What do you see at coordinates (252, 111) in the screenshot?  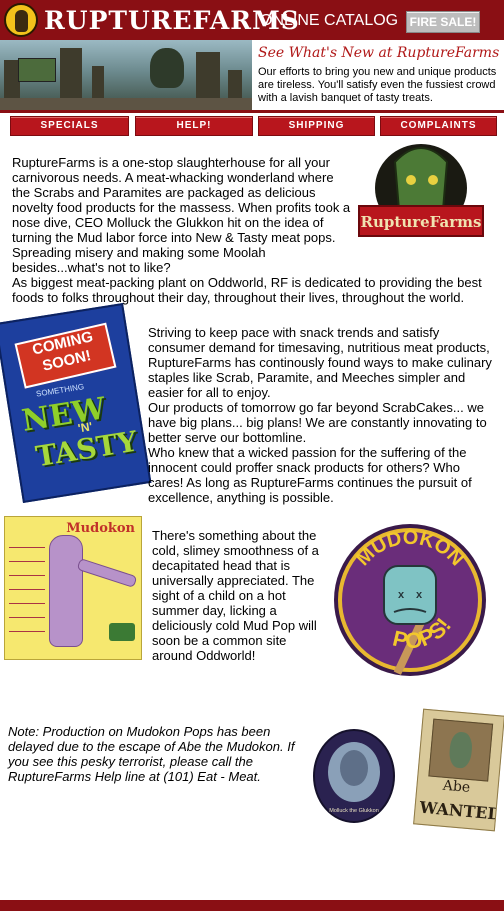 I see `divider` at bounding box center [252, 111].